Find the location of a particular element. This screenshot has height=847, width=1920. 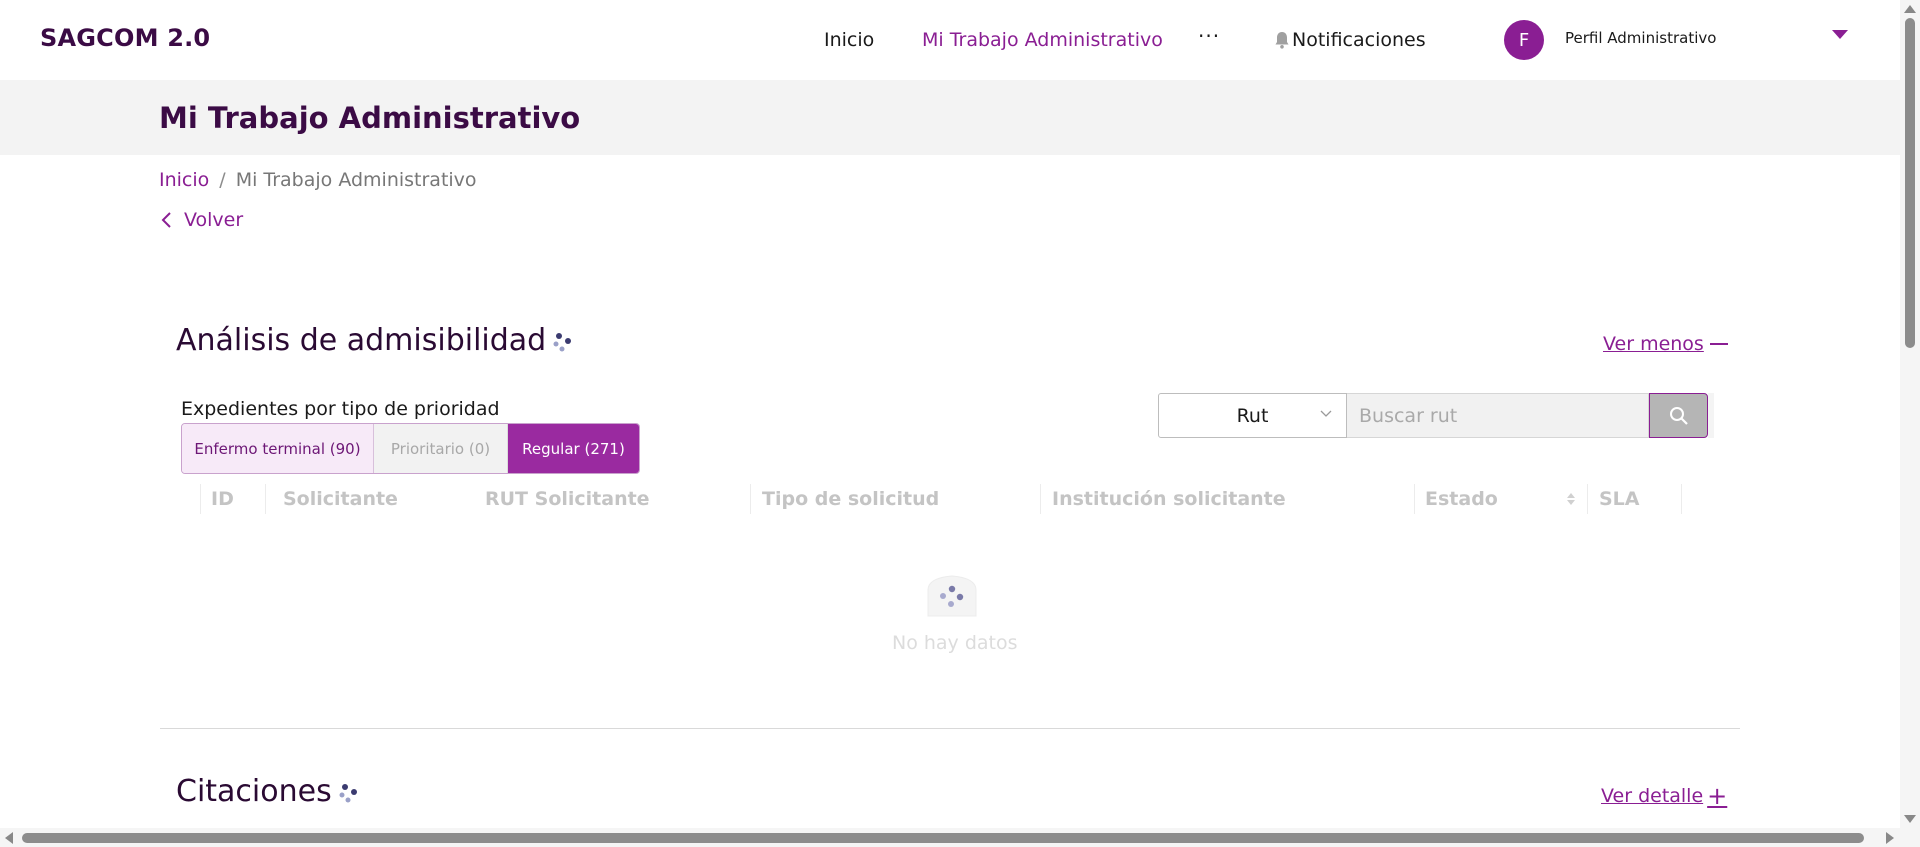

search-field-select: Rut is located at coordinates (1252, 415).